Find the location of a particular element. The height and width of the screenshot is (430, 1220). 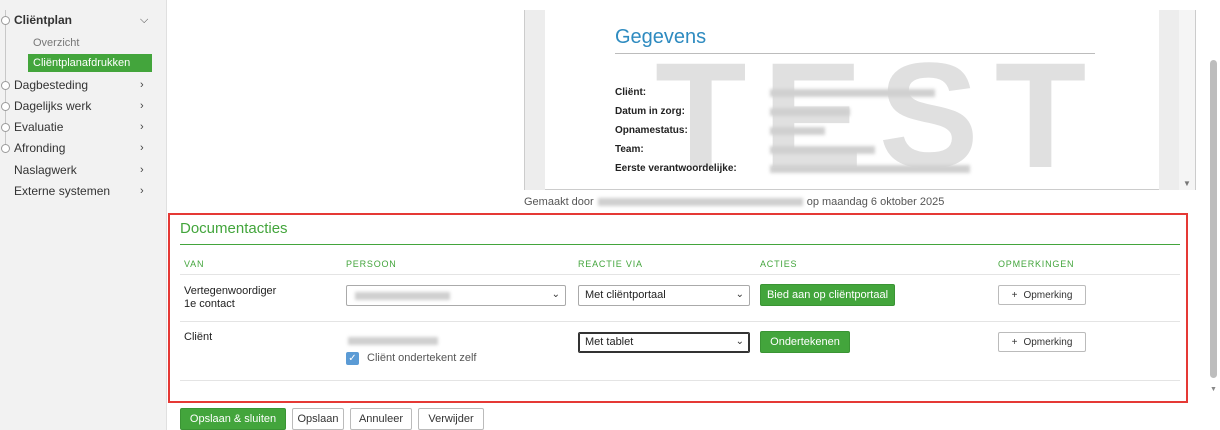

created-suffix: op maandag 6 oktober 2025 is located at coordinates (875, 202).